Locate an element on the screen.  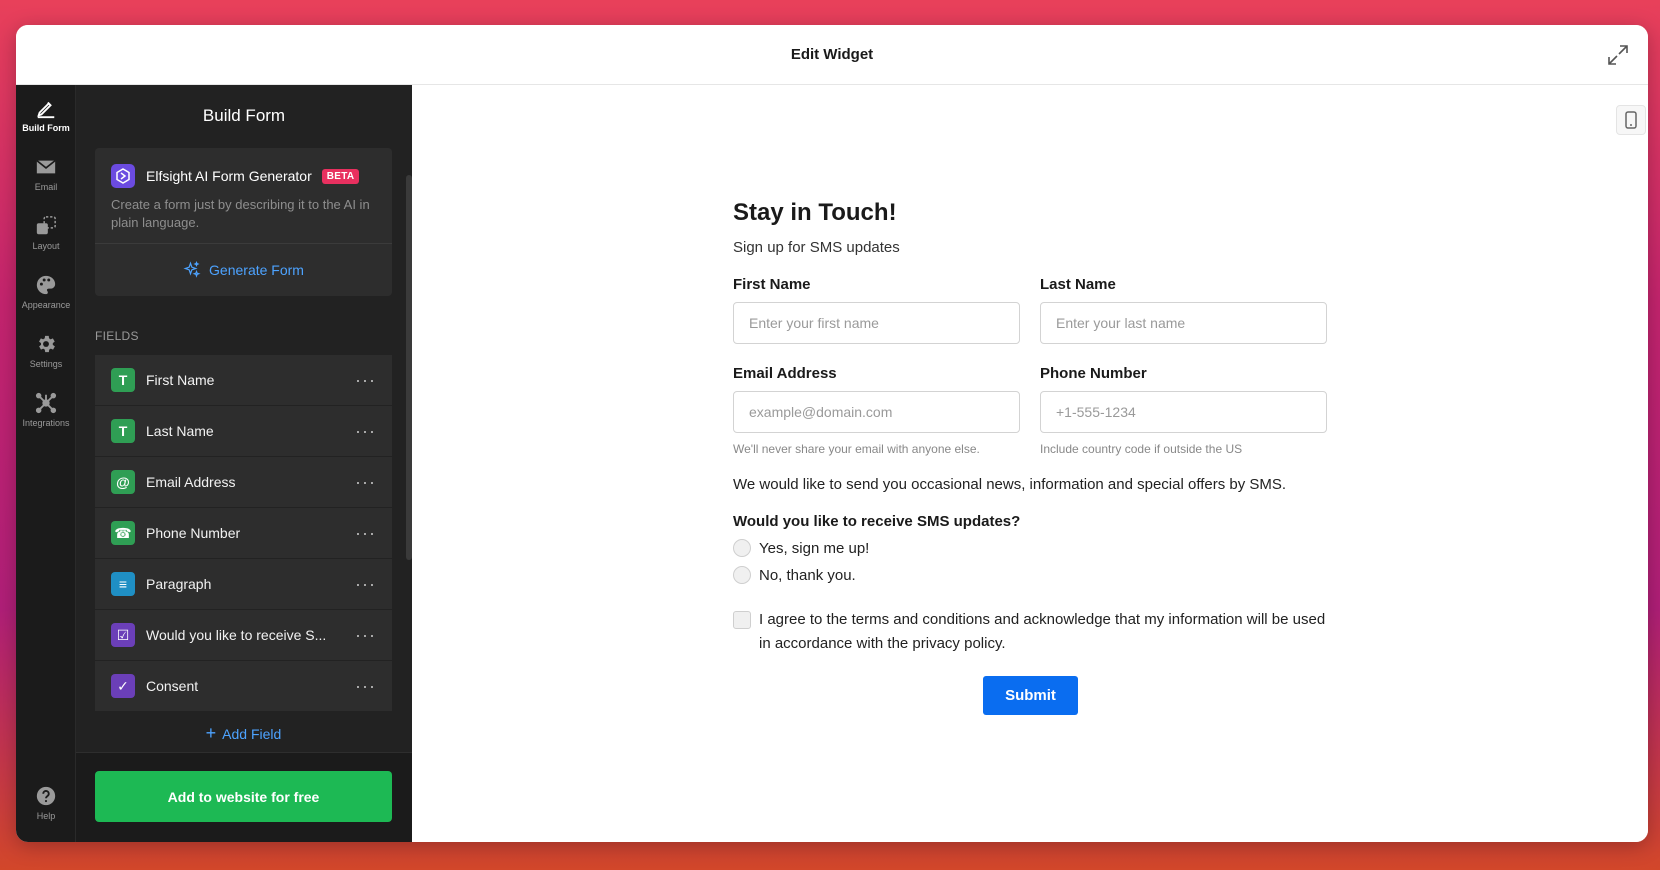
title-bar: Edit Widget is located at coordinates (832, 55).